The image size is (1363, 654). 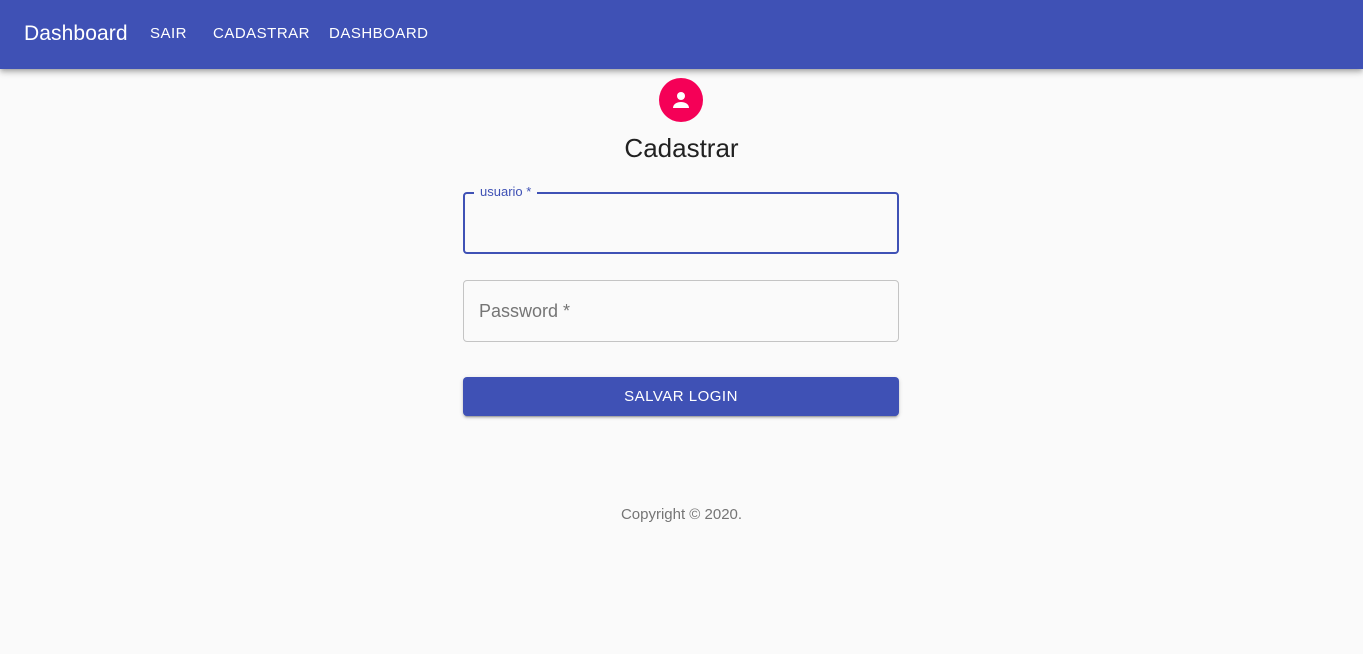 What do you see at coordinates (681, 148) in the screenshot?
I see `page-title: Cadastrar` at bounding box center [681, 148].